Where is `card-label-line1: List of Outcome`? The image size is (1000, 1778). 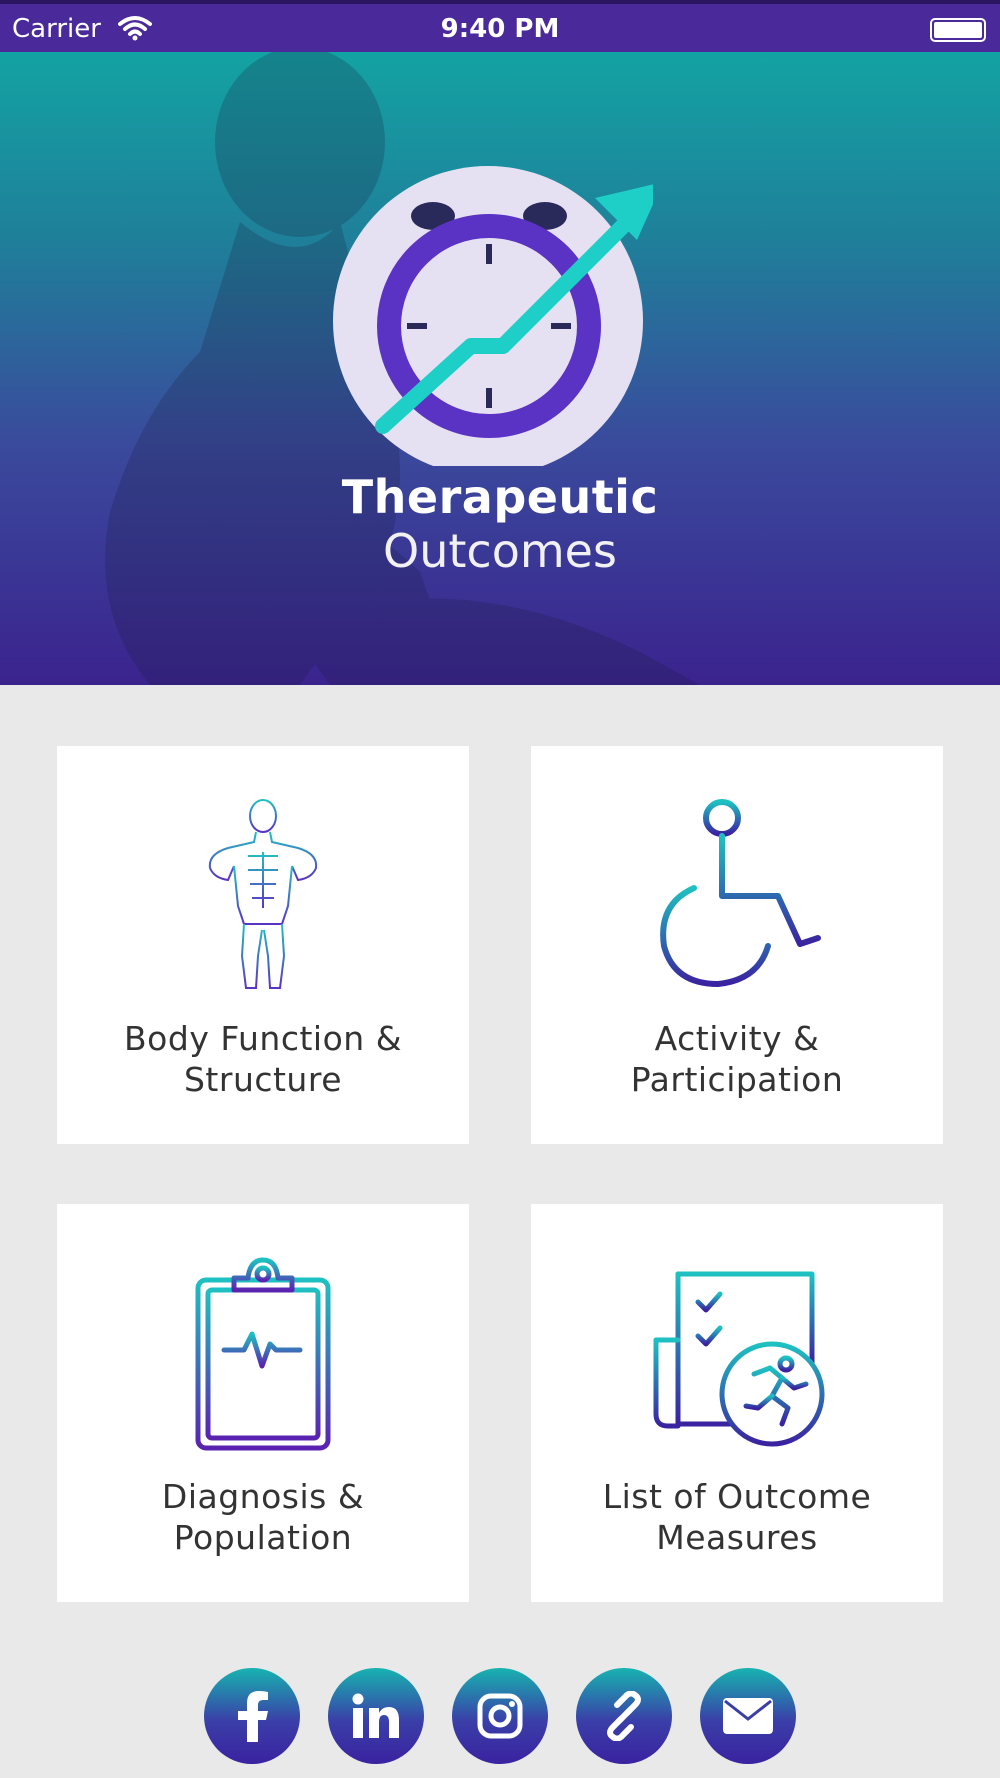
card-label-line1: List of Outcome is located at coordinates (737, 1496).